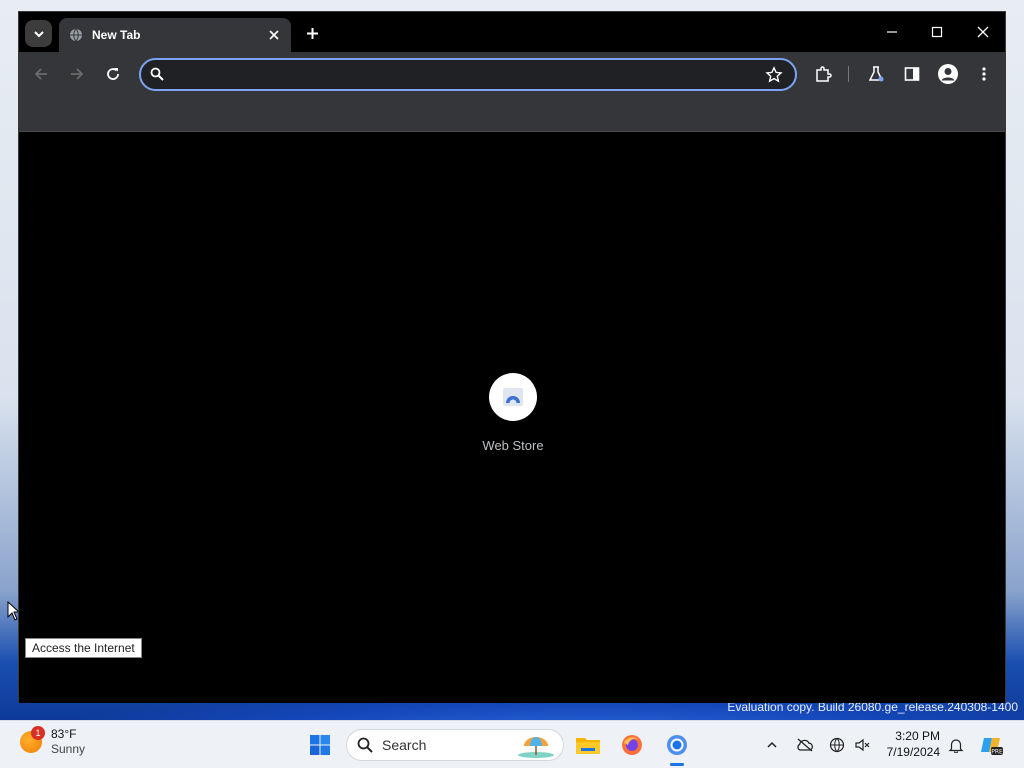 This screenshot has width=1024, height=768. I want to click on maximize-button, so click(937, 32).